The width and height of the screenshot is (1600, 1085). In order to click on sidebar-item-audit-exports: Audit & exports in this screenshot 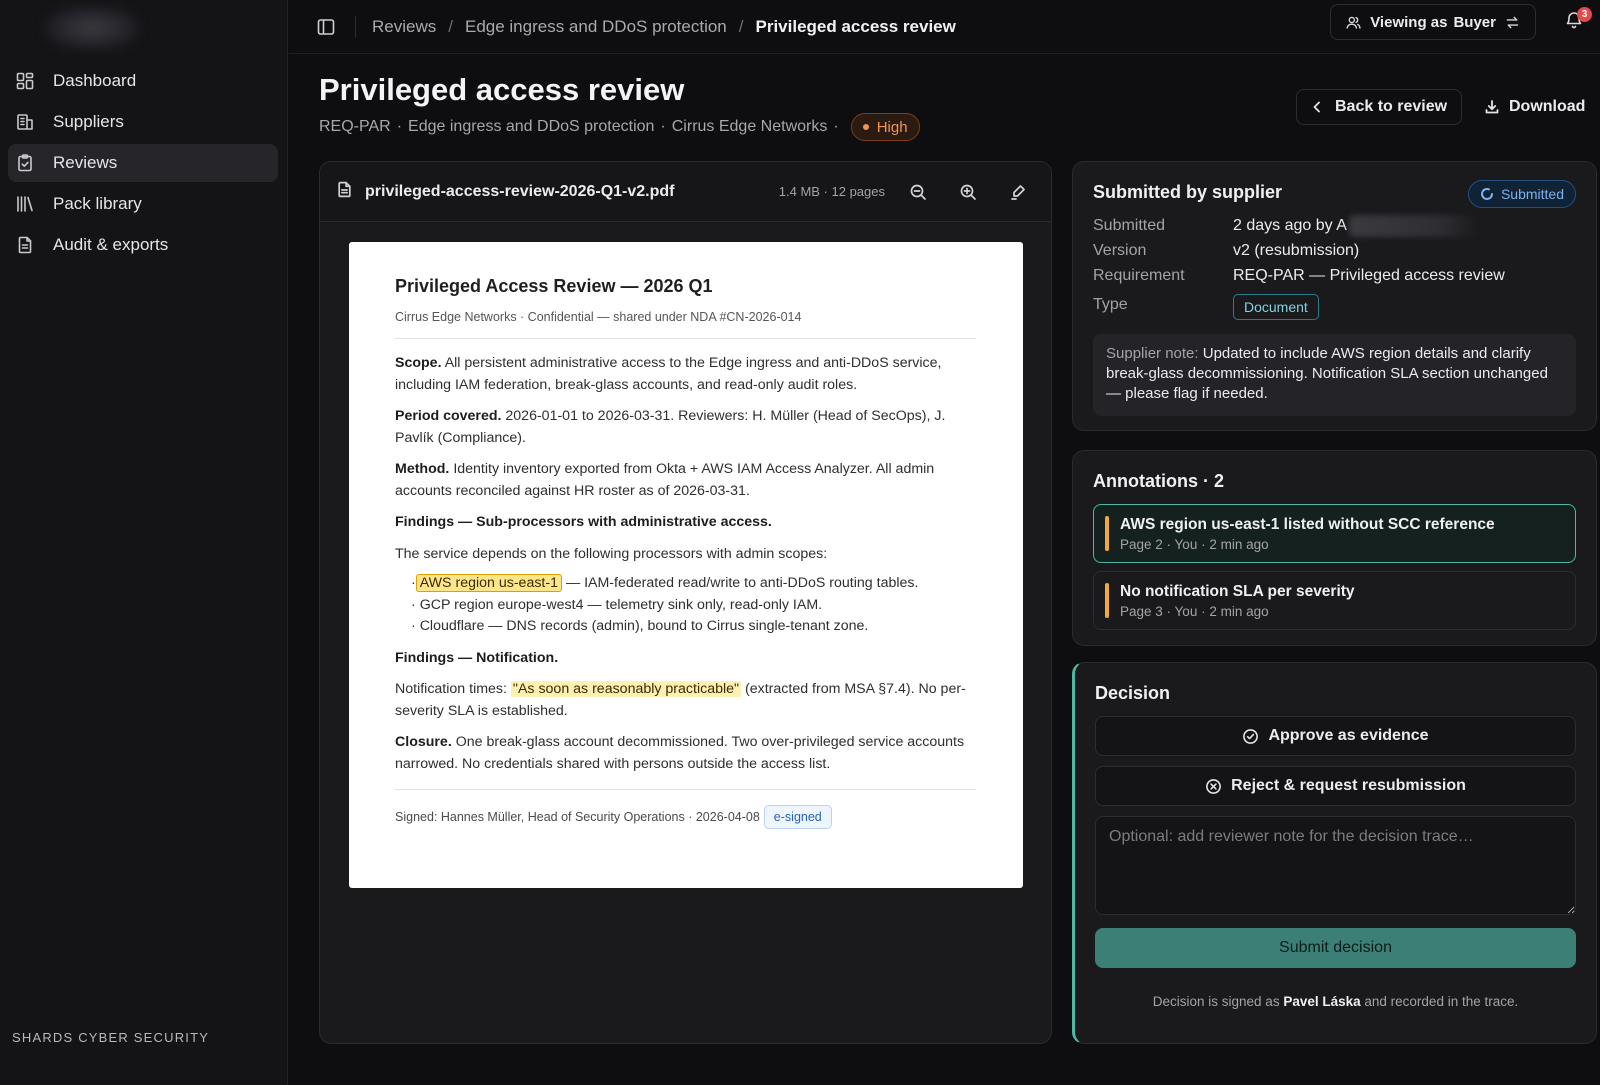, I will do `click(143, 245)`.